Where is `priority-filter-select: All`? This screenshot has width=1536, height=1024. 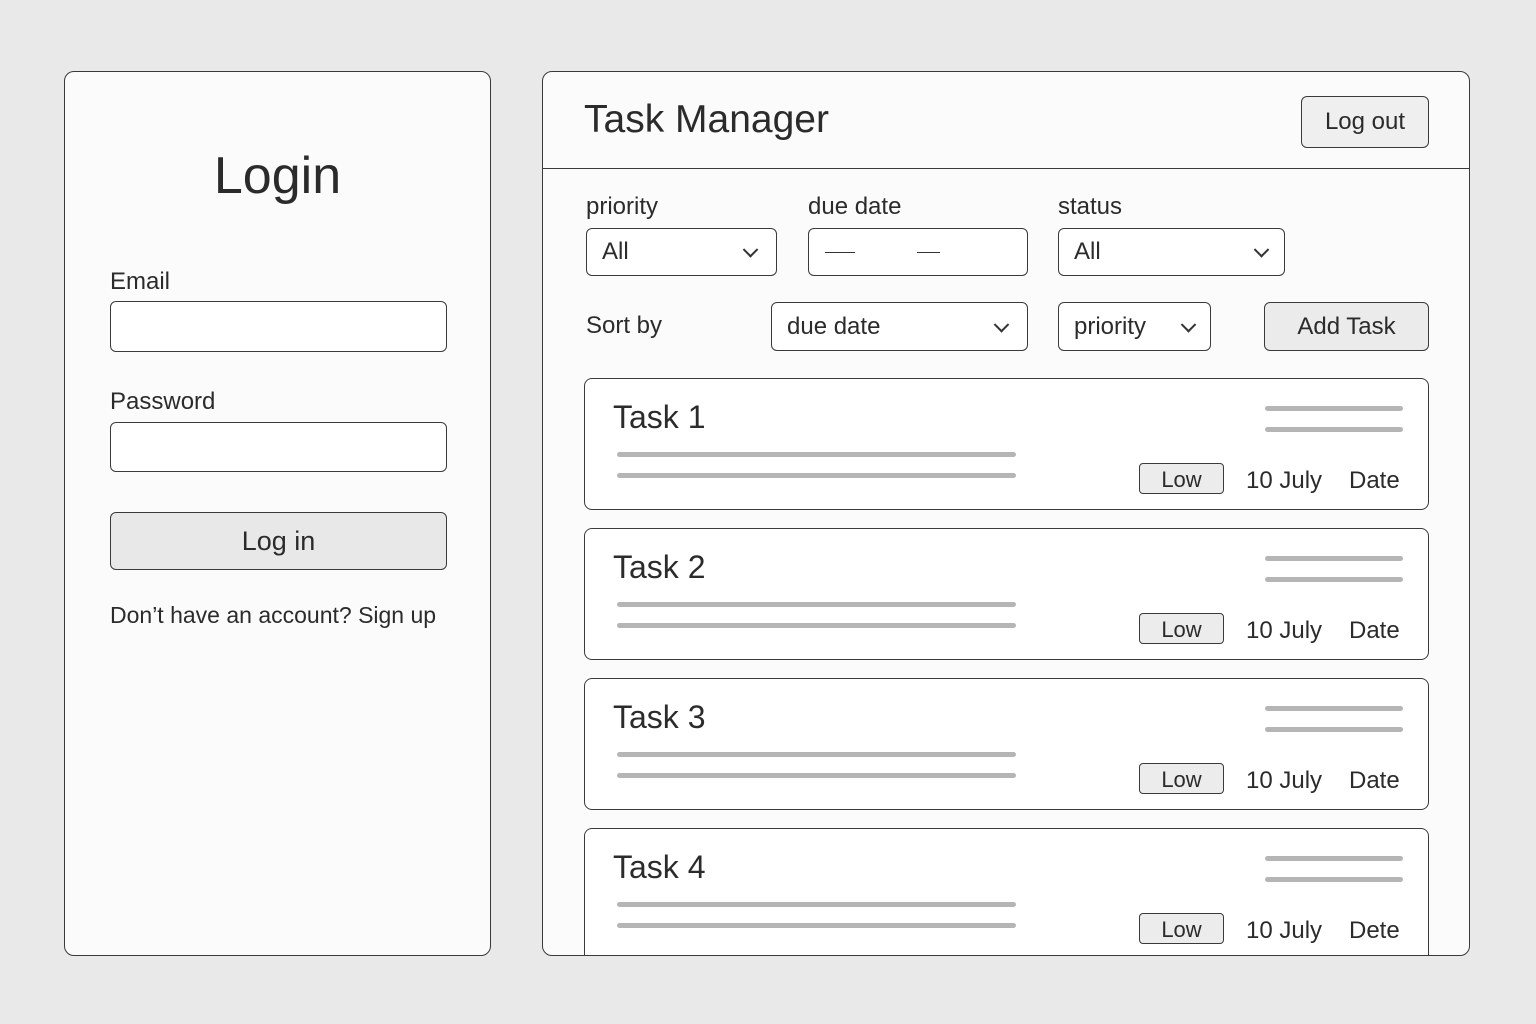
priority-filter-select: All is located at coordinates (681, 252).